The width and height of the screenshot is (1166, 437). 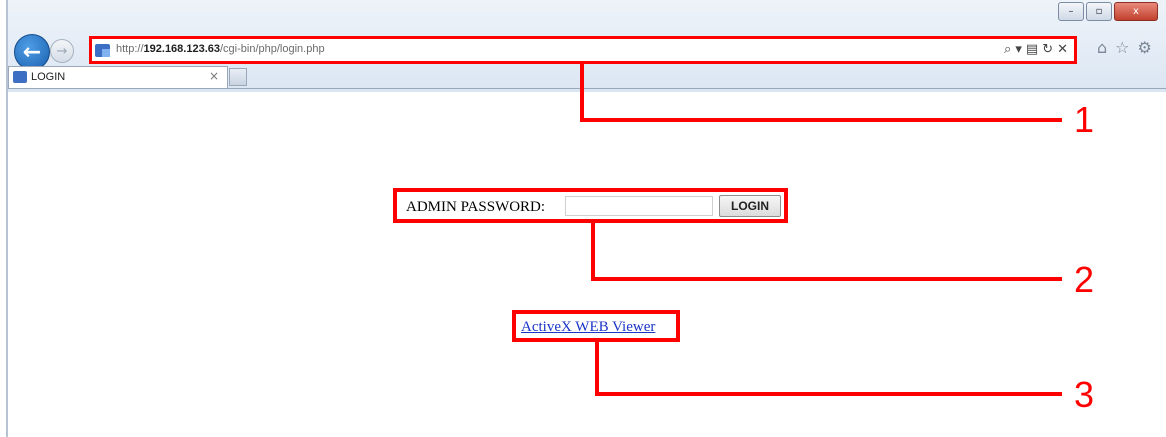 What do you see at coordinates (1145, 47) in the screenshot?
I see `tools-gear-icon: ⚙` at bounding box center [1145, 47].